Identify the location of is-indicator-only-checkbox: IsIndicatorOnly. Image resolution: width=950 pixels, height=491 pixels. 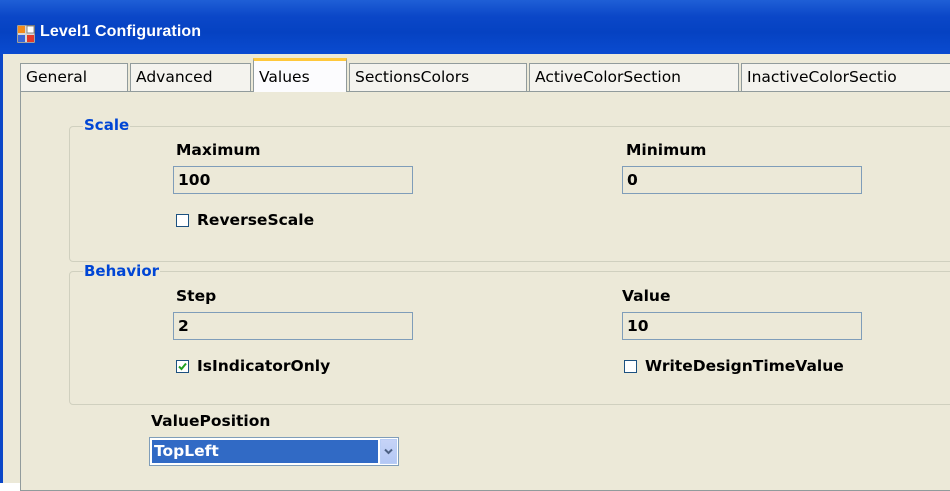
(286, 367).